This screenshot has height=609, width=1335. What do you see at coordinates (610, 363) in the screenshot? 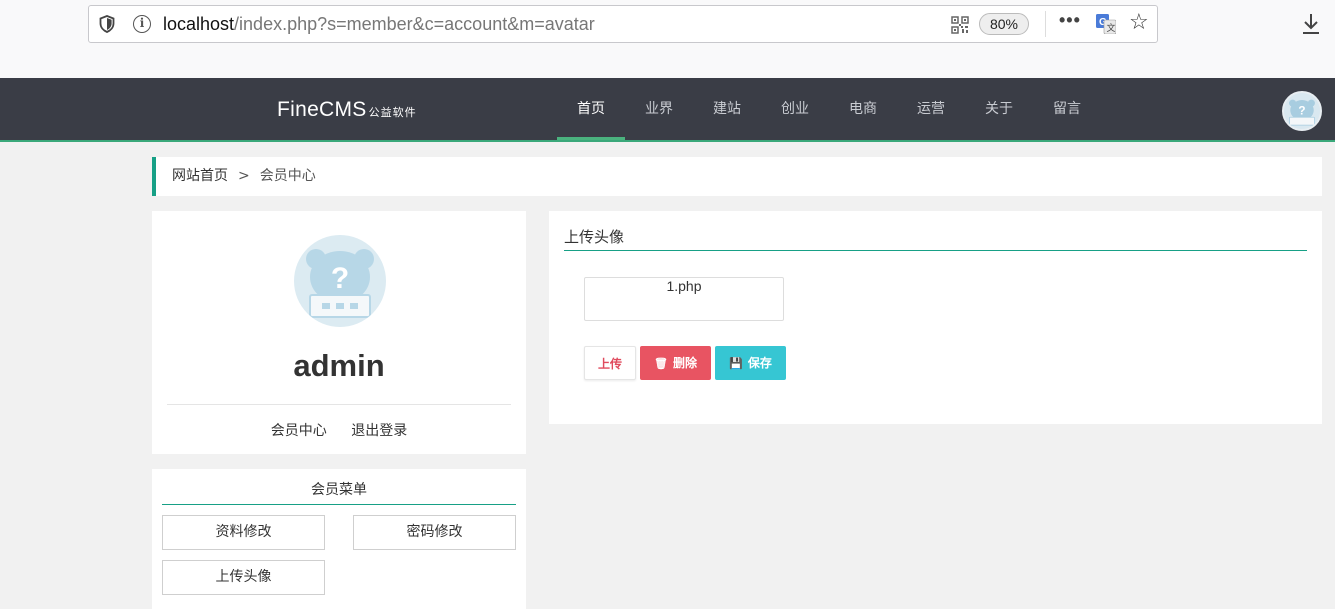
I see `upload-button: 上传` at bounding box center [610, 363].